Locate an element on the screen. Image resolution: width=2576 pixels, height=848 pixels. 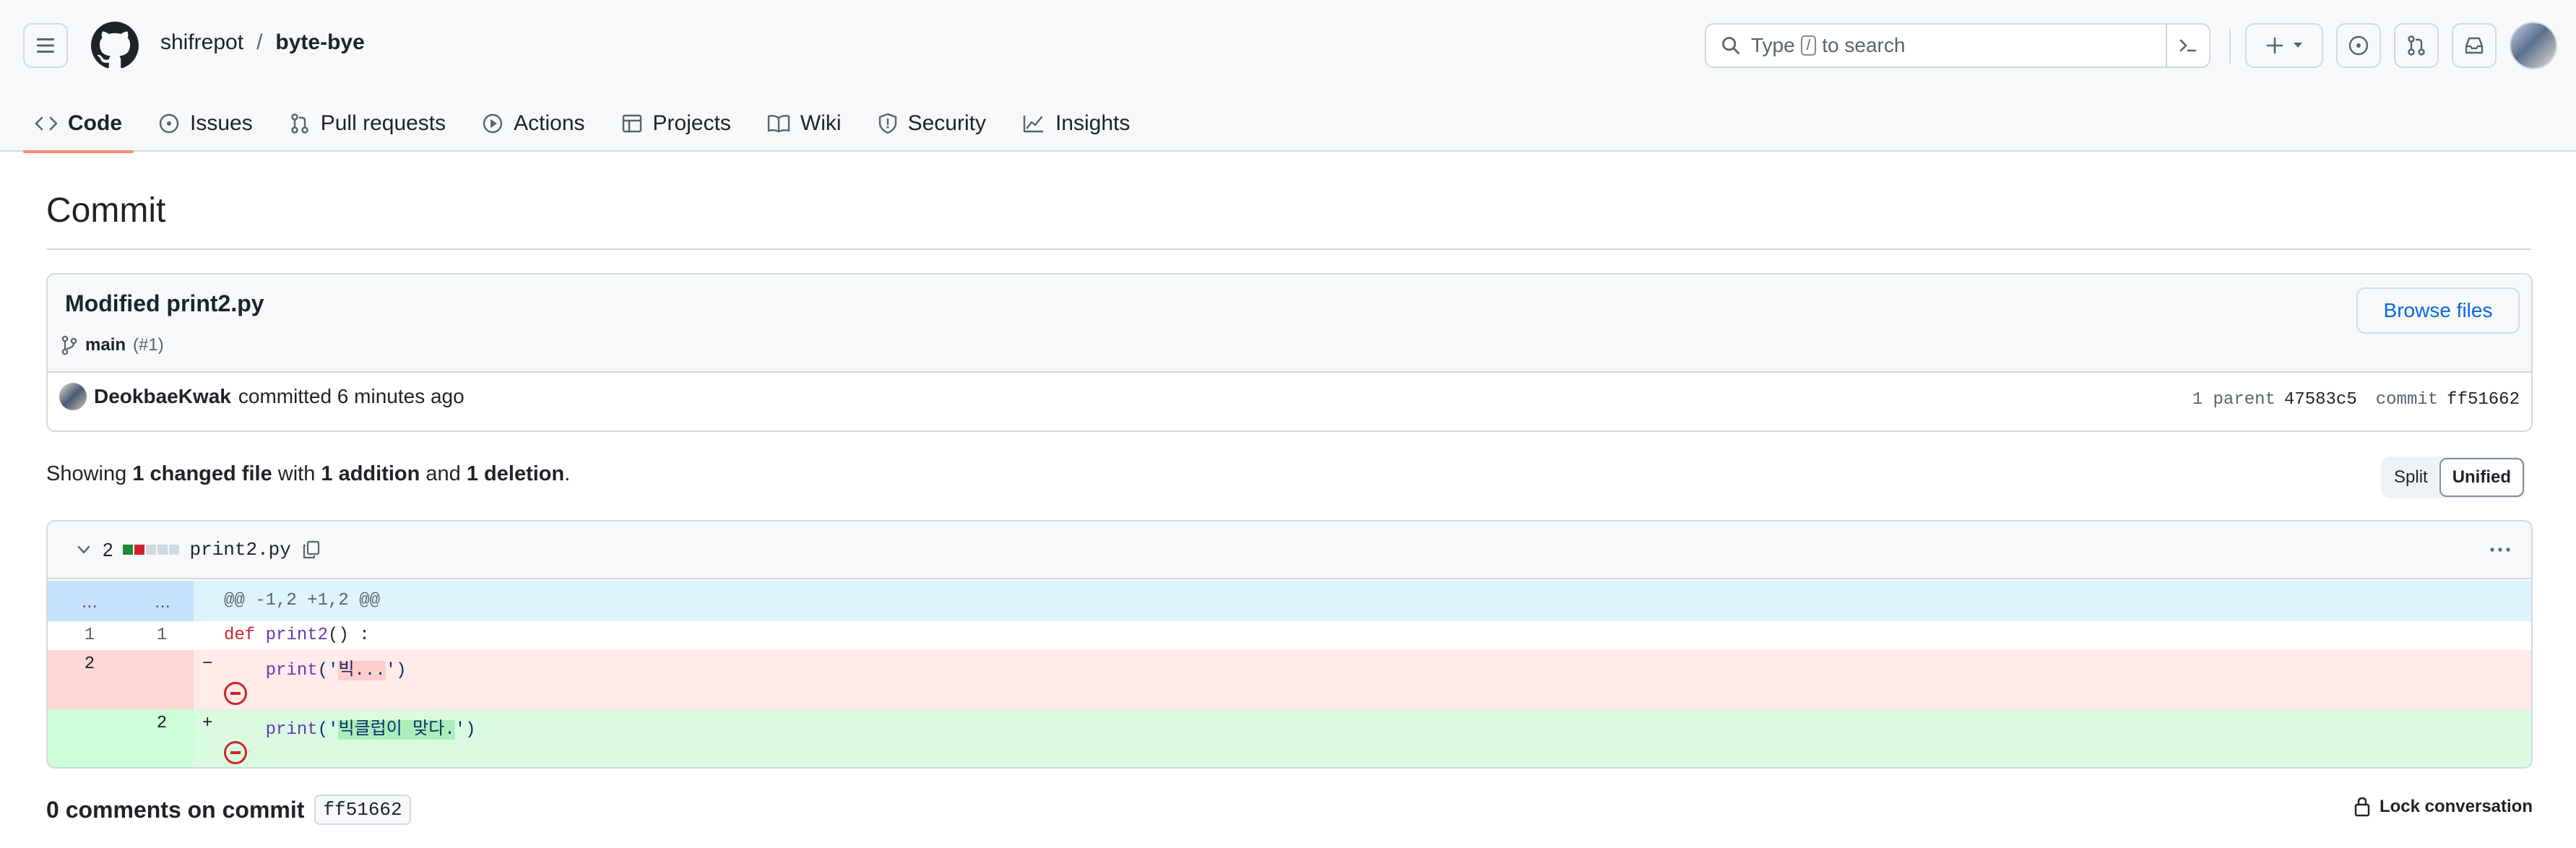
summary-additions: 1 addition is located at coordinates (370, 473).